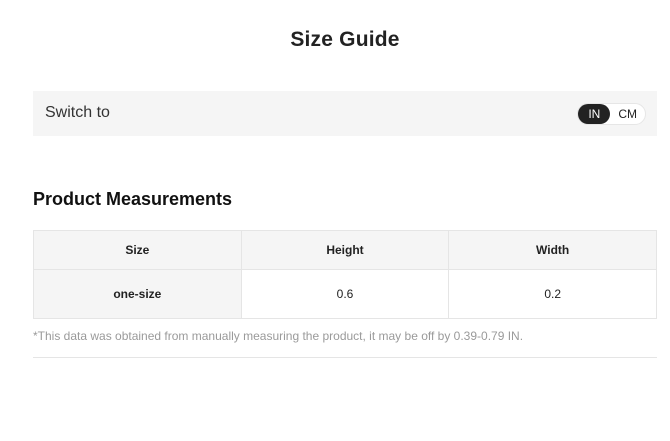 This screenshot has height=441, width=670. Describe the element at coordinates (345, 39) in the screenshot. I see `page-title: Size Guide` at that location.